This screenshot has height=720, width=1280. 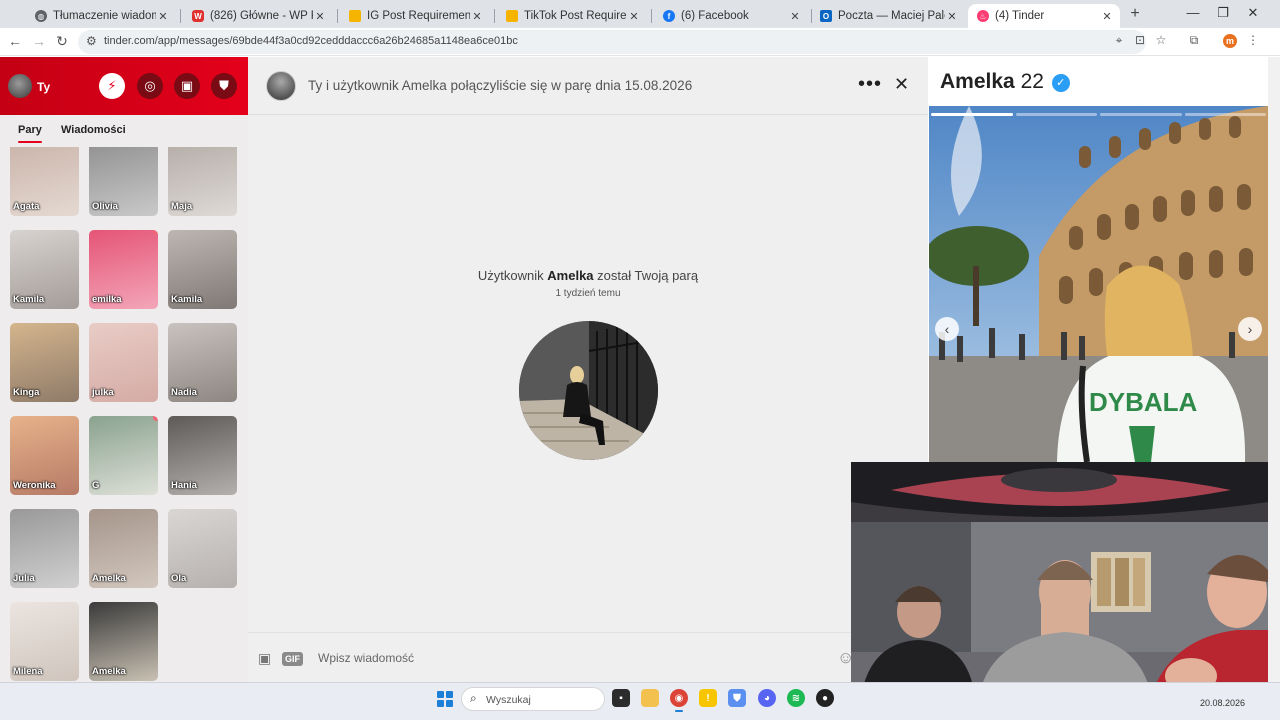 I want to click on warning-app-icon: !, so click(x=708, y=698).